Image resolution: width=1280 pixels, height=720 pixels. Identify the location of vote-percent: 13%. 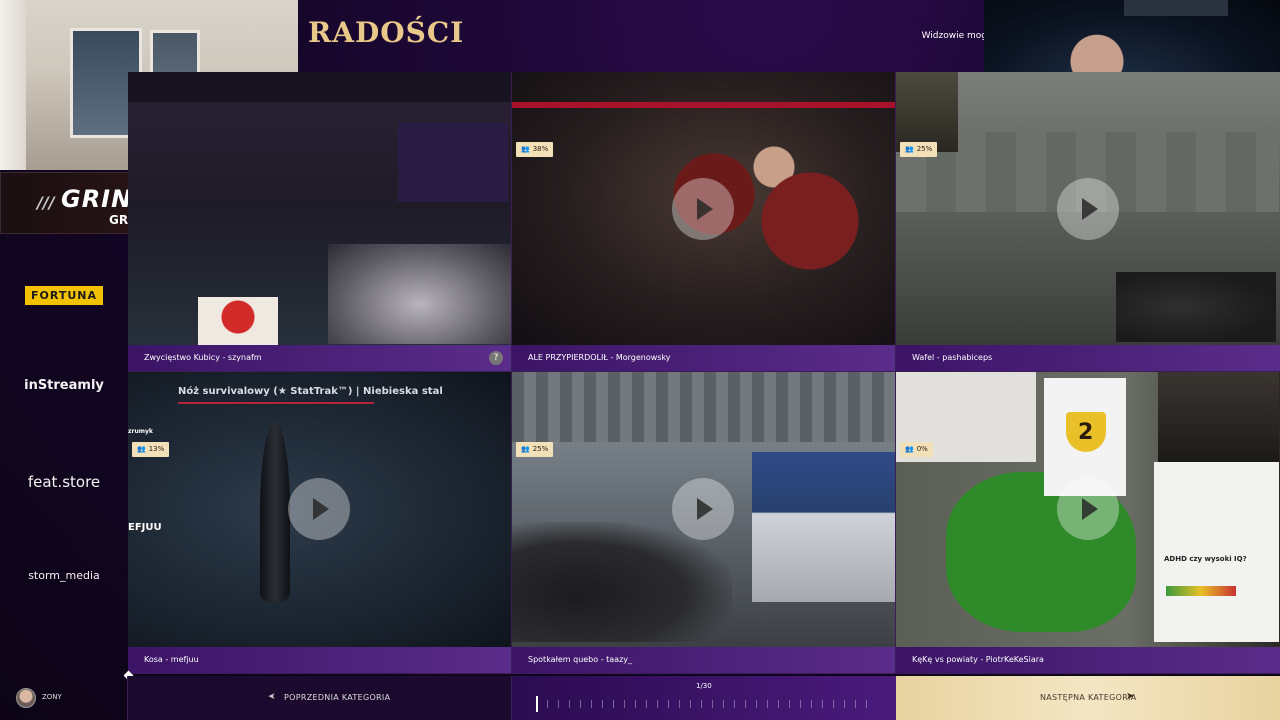
(156, 449).